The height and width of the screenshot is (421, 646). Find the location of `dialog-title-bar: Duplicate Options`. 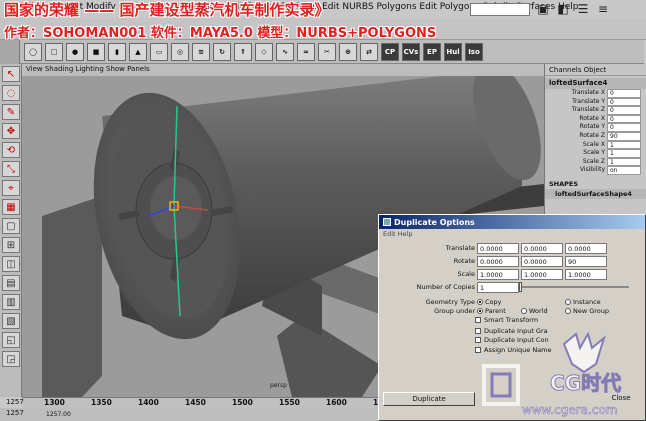

dialog-title-bar: Duplicate Options is located at coordinates (512, 222).